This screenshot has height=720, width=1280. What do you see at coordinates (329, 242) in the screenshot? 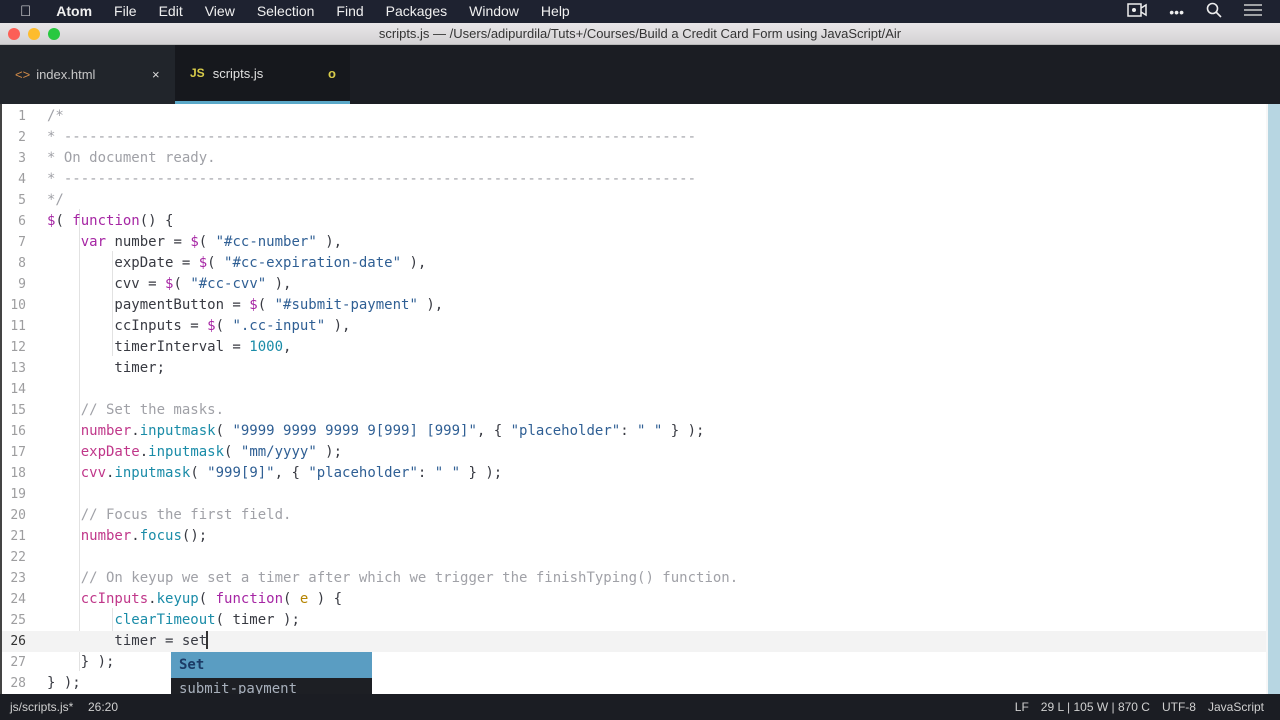
I see `code-token: ),` at bounding box center [329, 242].